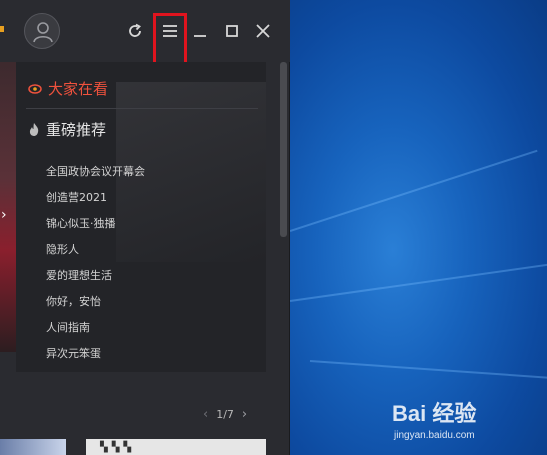 The height and width of the screenshot is (455, 547). I want to click on next-page-icon: ›, so click(244, 414).